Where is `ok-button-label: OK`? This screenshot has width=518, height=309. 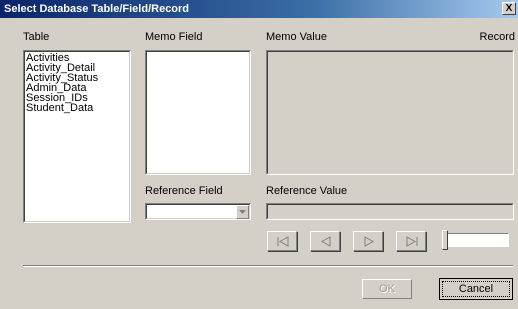 ok-button-label: OK is located at coordinates (387, 289).